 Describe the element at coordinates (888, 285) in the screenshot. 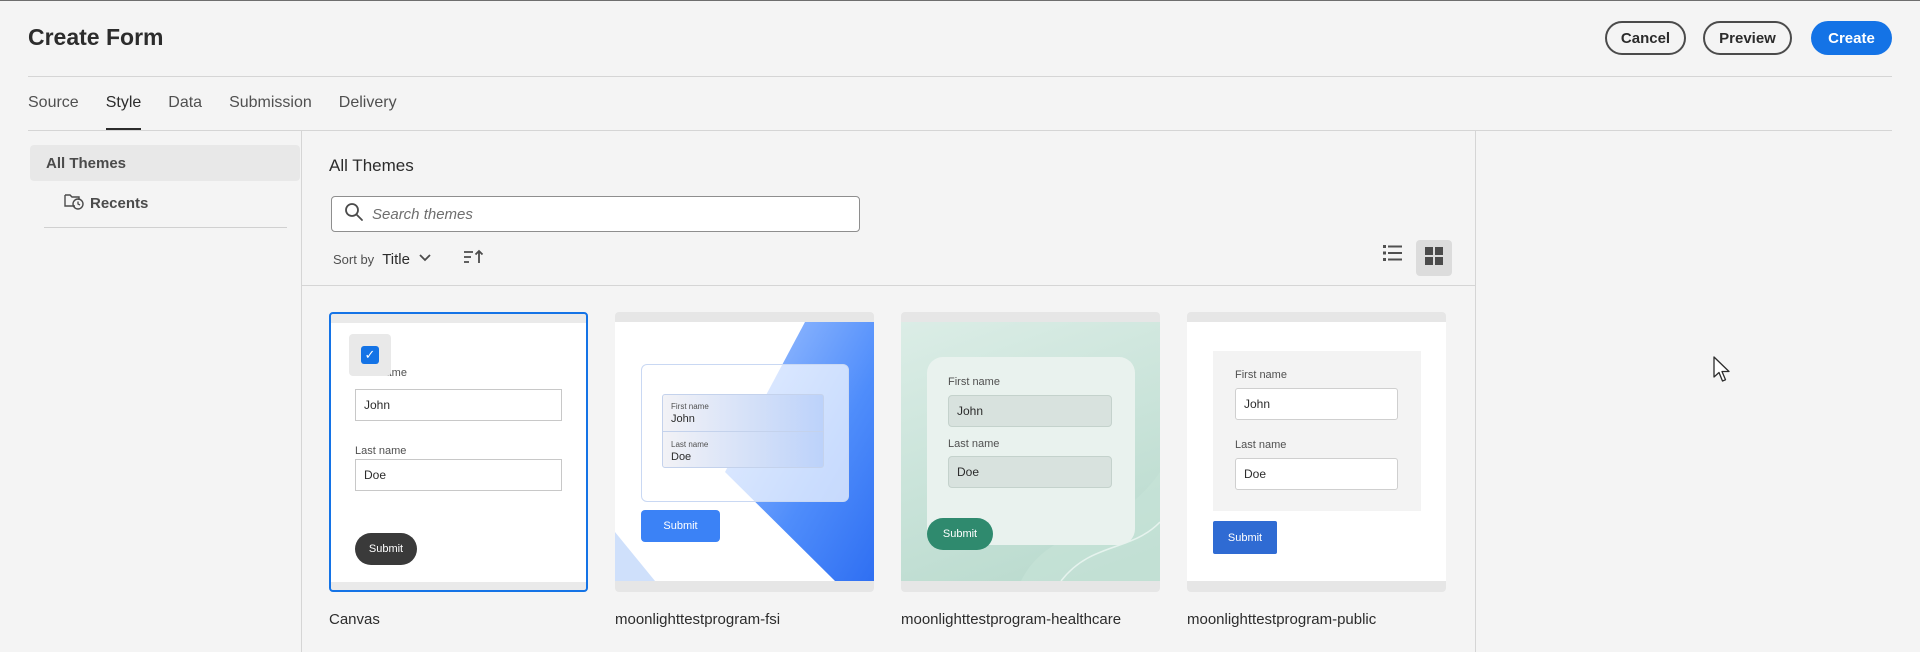

I see `content-divider` at that location.